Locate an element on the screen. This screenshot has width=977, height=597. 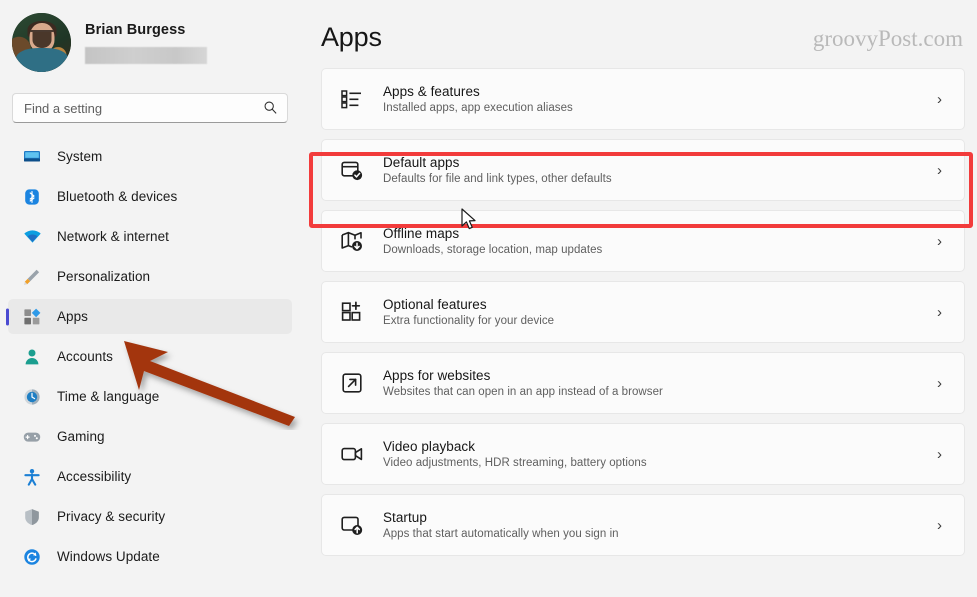
card-title: Optional features is located at coordinates (435, 304).